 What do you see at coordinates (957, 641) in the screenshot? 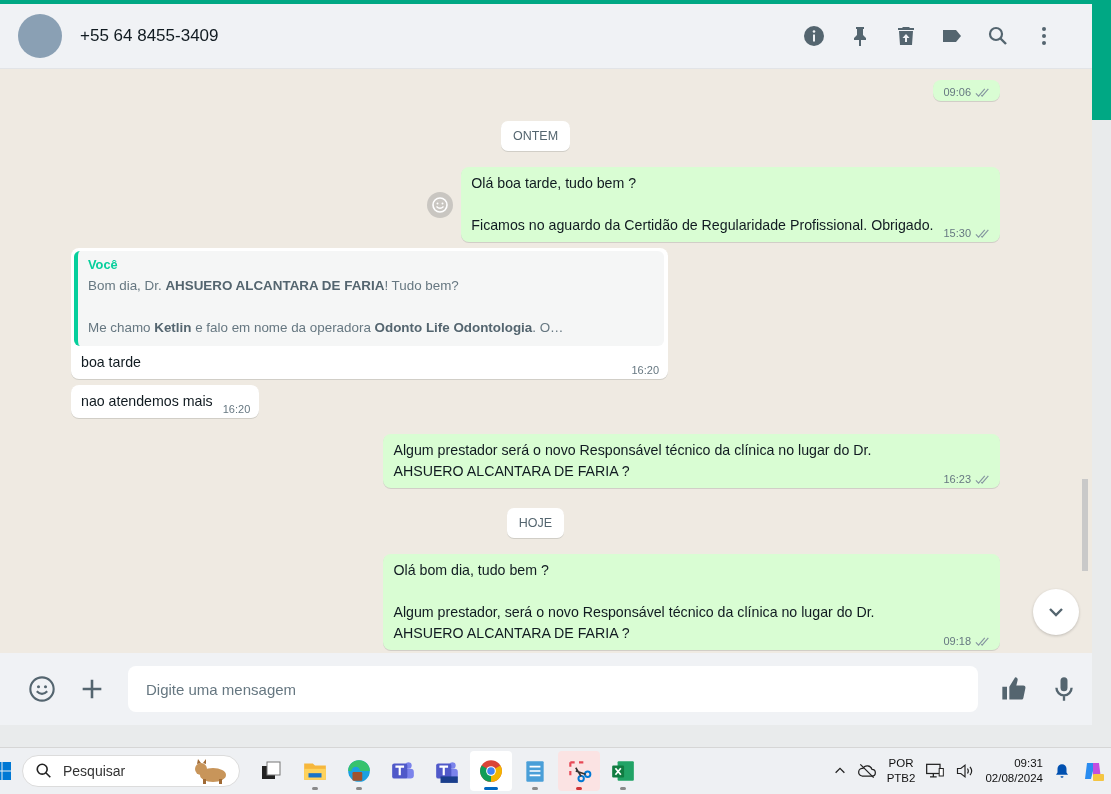
I see `message-time: 09:18` at bounding box center [957, 641].